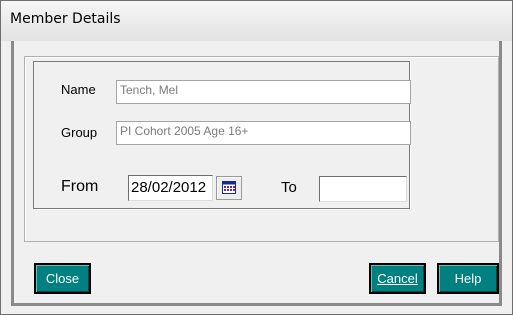 This screenshot has width=513, height=315. What do you see at coordinates (78, 89) in the screenshot?
I see `name-label: Name` at bounding box center [78, 89].